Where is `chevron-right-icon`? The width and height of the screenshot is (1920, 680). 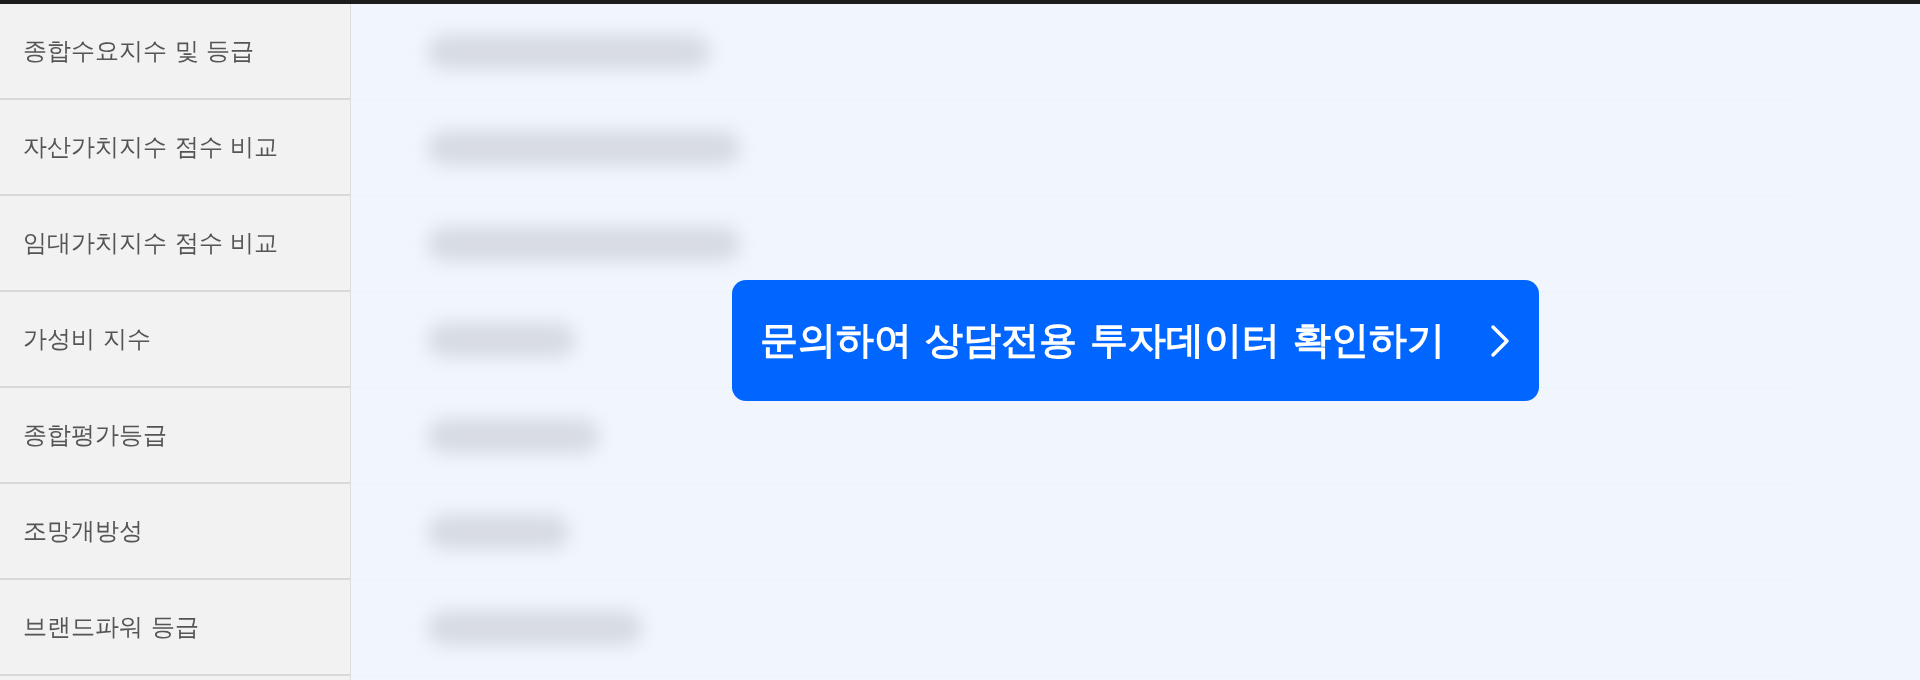
chevron-right-icon is located at coordinates (1500, 340).